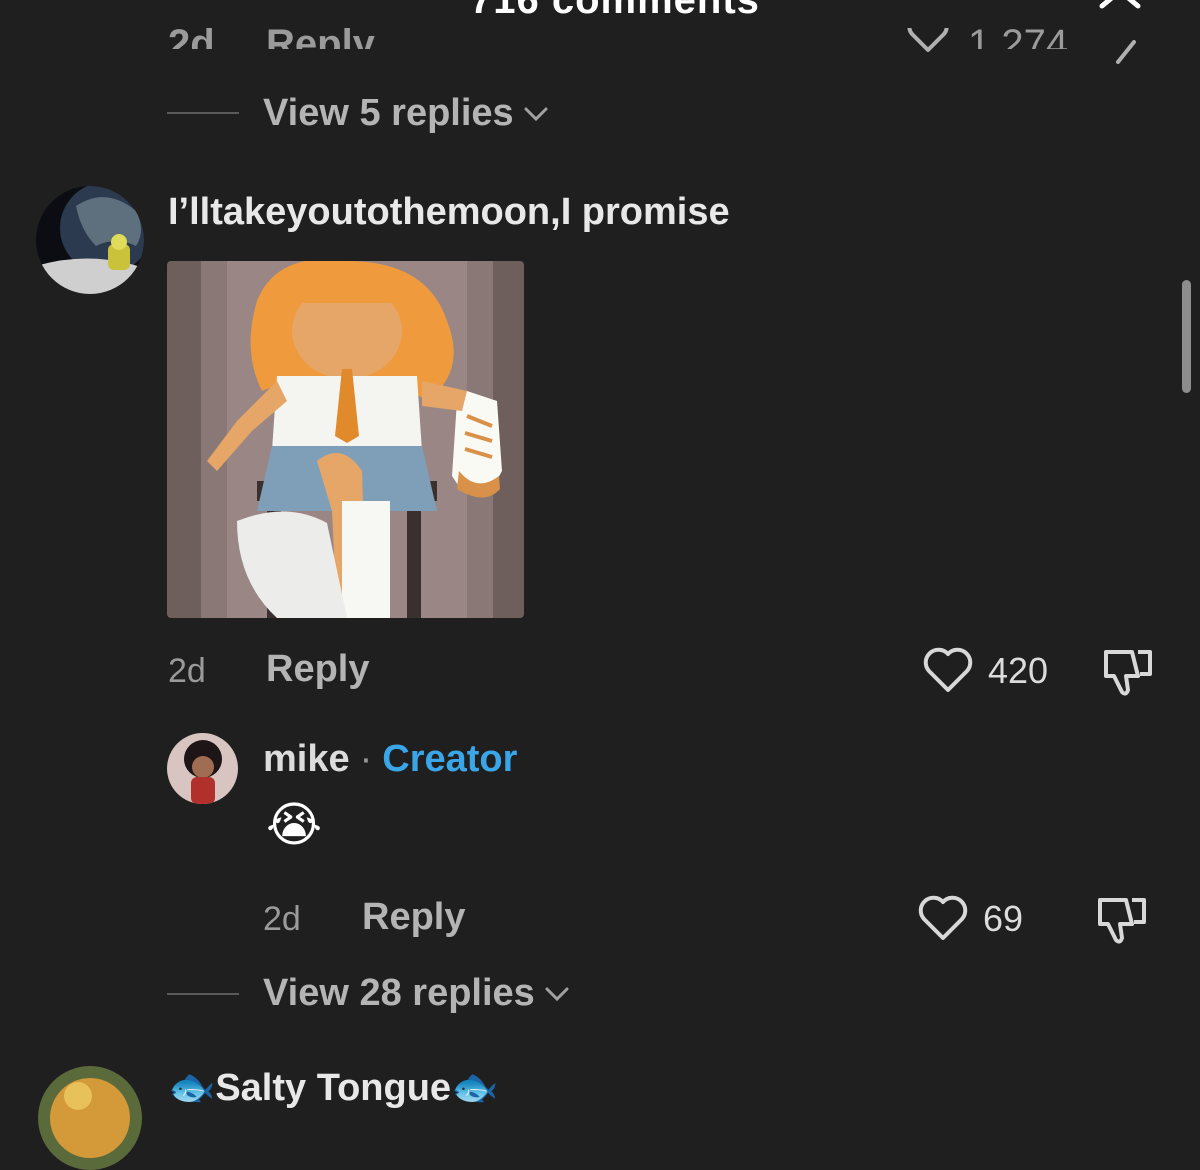 This screenshot has width=1200, height=1170. What do you see at coordinates (1018, 670) in the screenshot?
I see `comment-like-count: 420` at bounding box center [1018, 670].